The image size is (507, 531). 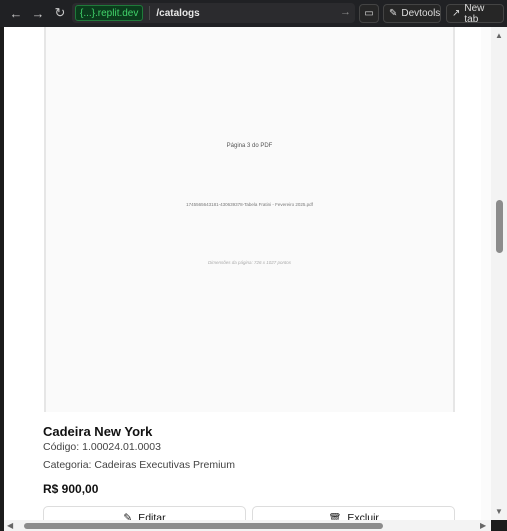 I want to click on delete-label: Excluir, so click(x=363, y=516).